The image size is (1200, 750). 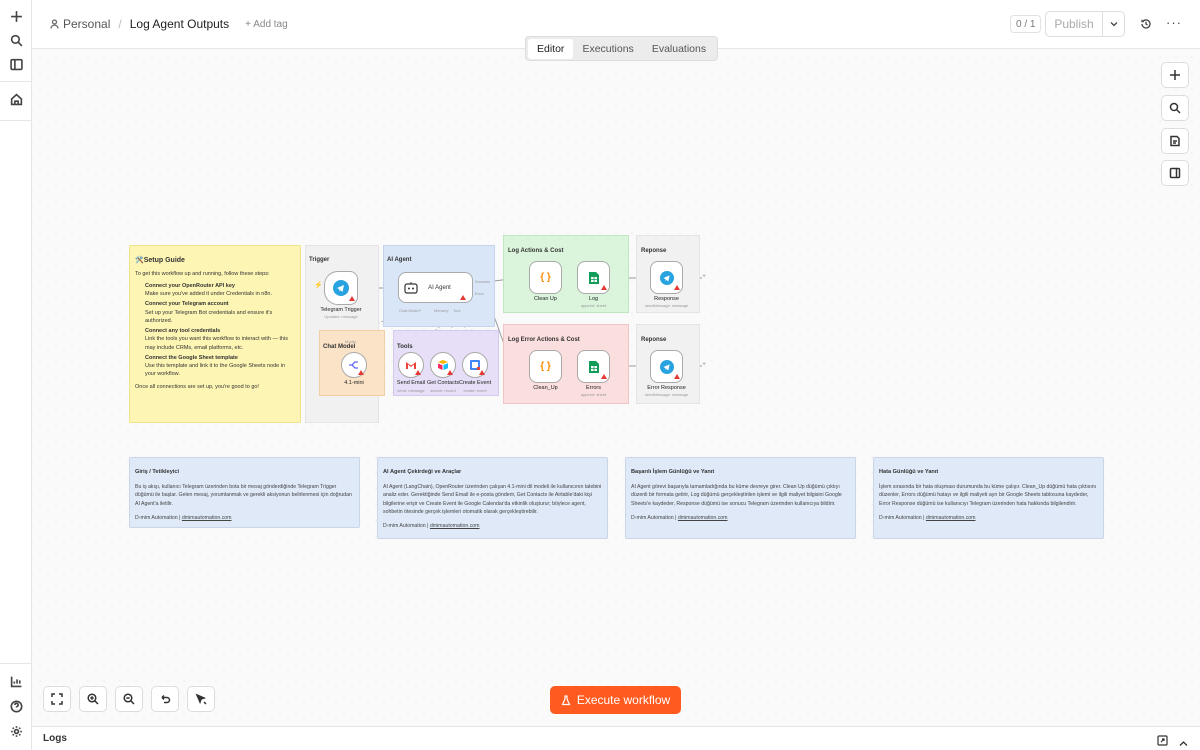 What do you see at coordinates (187, 304) in the screenshot?
I see `setup-step-title: Connect your Telegram account` at bounding box center [187, 304].